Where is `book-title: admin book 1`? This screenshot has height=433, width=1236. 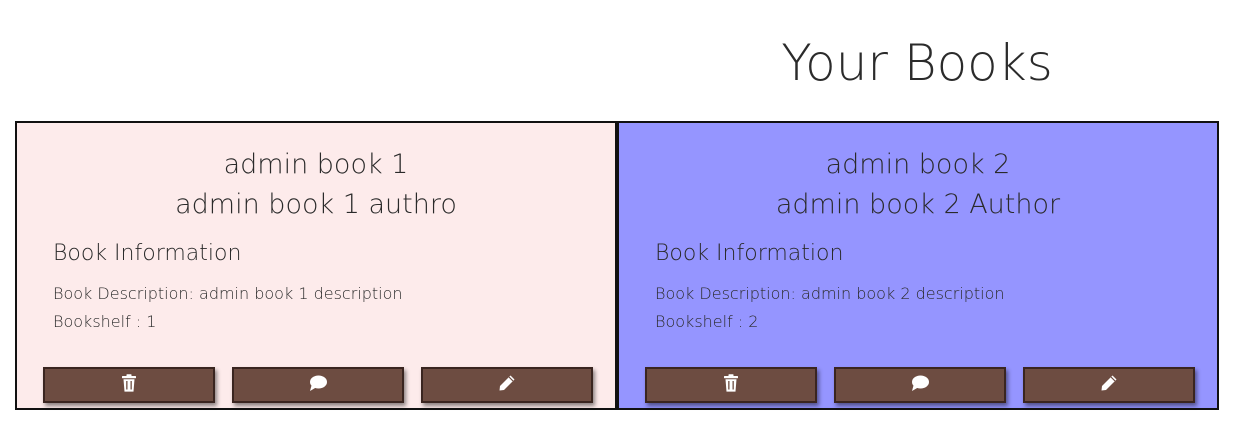 book-title: admin book 1 is located at coordinates (316, 164).